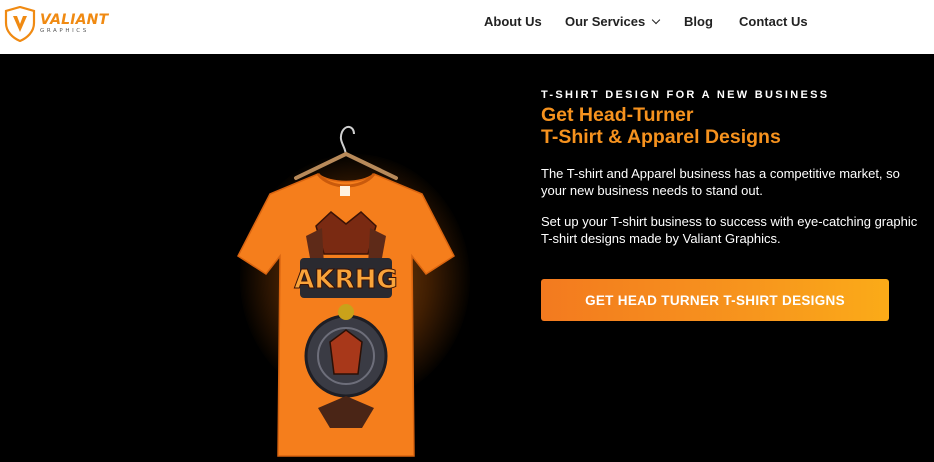 The width and height of the screenshot is (934, 462). I want to click on nav-blog: Blog, so click(698, 21).